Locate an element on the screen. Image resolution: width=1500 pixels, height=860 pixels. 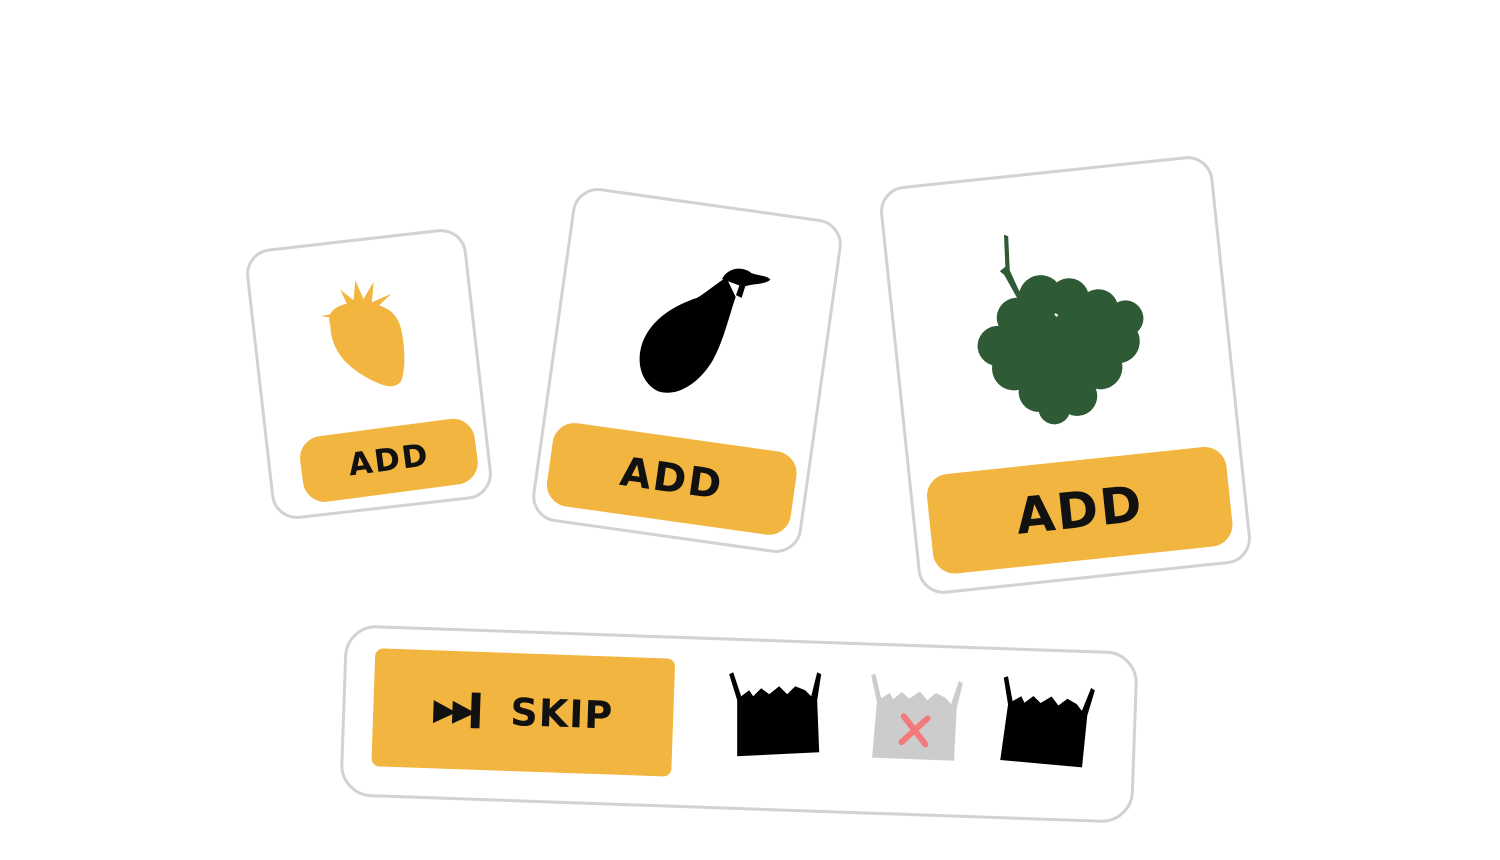
fruit-card-grapes: ADD is located at coordinates (1065, 375).